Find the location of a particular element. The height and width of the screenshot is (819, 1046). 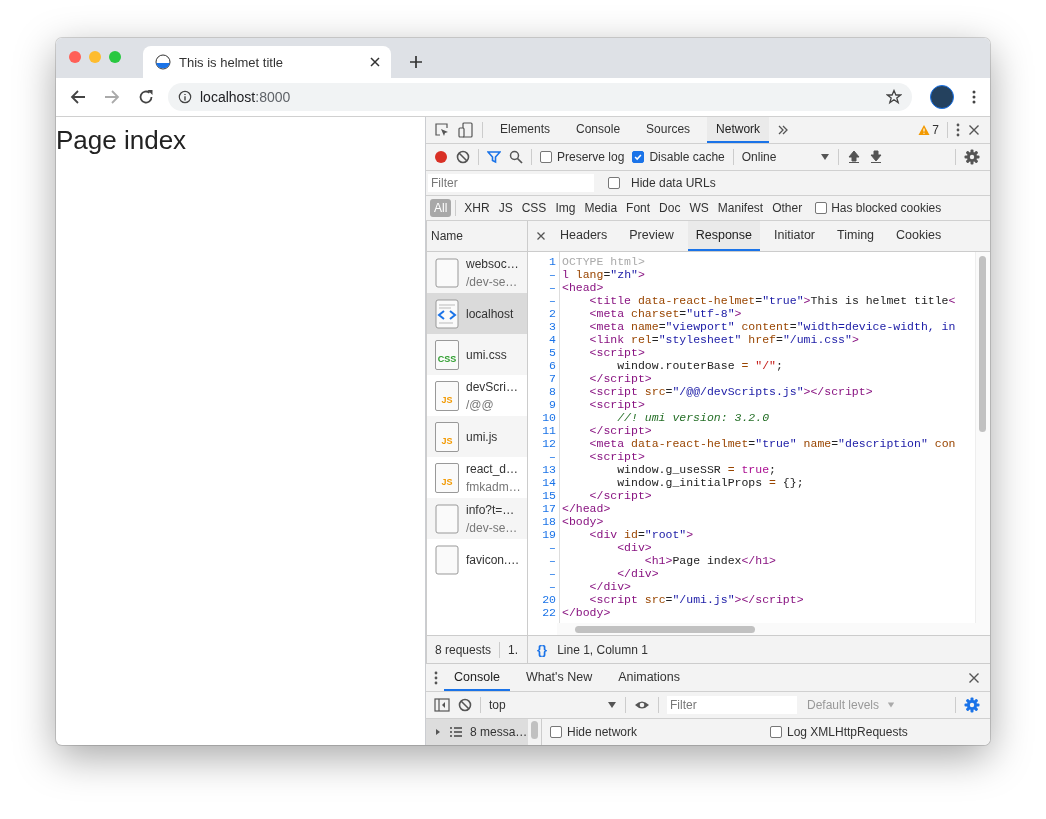

code-line: window.g_useSSR = true; is located at coordinates (696, 469).